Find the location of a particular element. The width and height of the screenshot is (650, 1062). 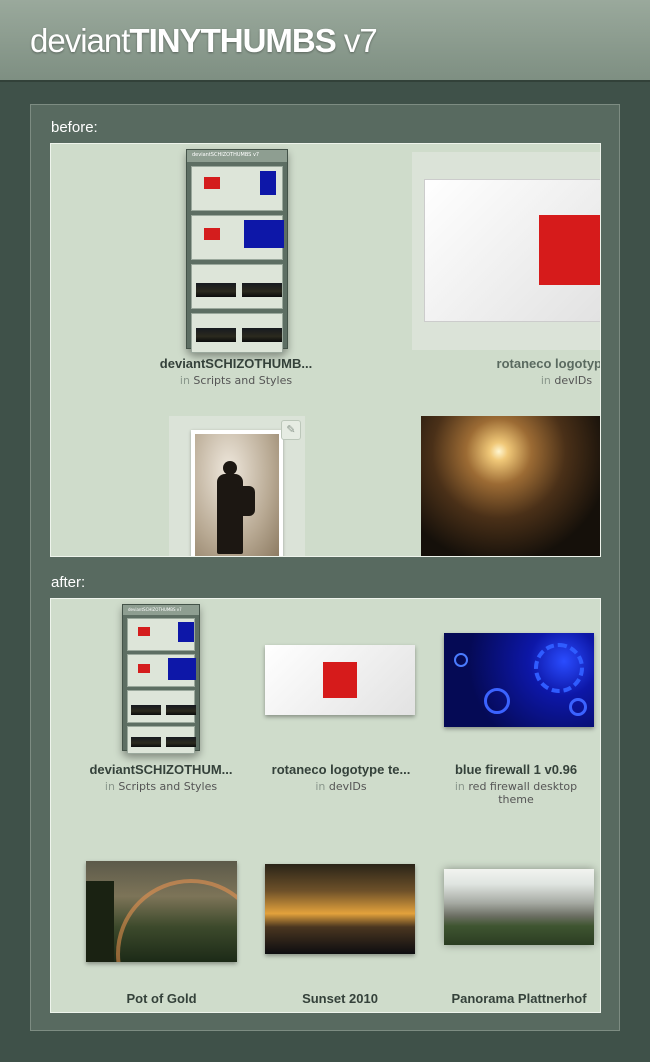

thumb-panorama-plattnerhof is located at coordinates (519, 907).